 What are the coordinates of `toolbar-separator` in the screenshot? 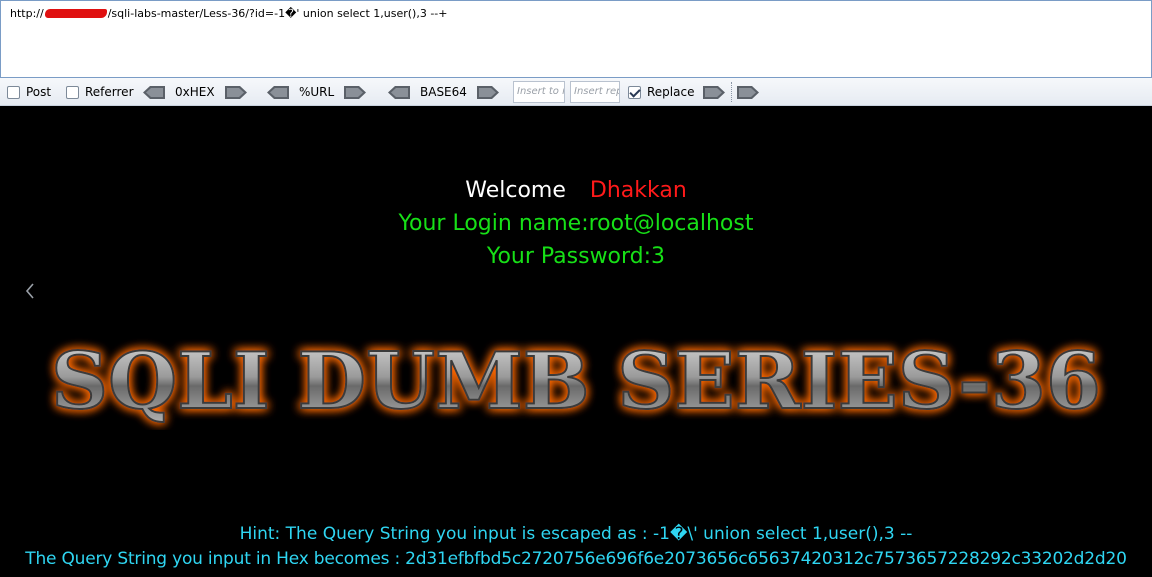 It's located at (731, 92).